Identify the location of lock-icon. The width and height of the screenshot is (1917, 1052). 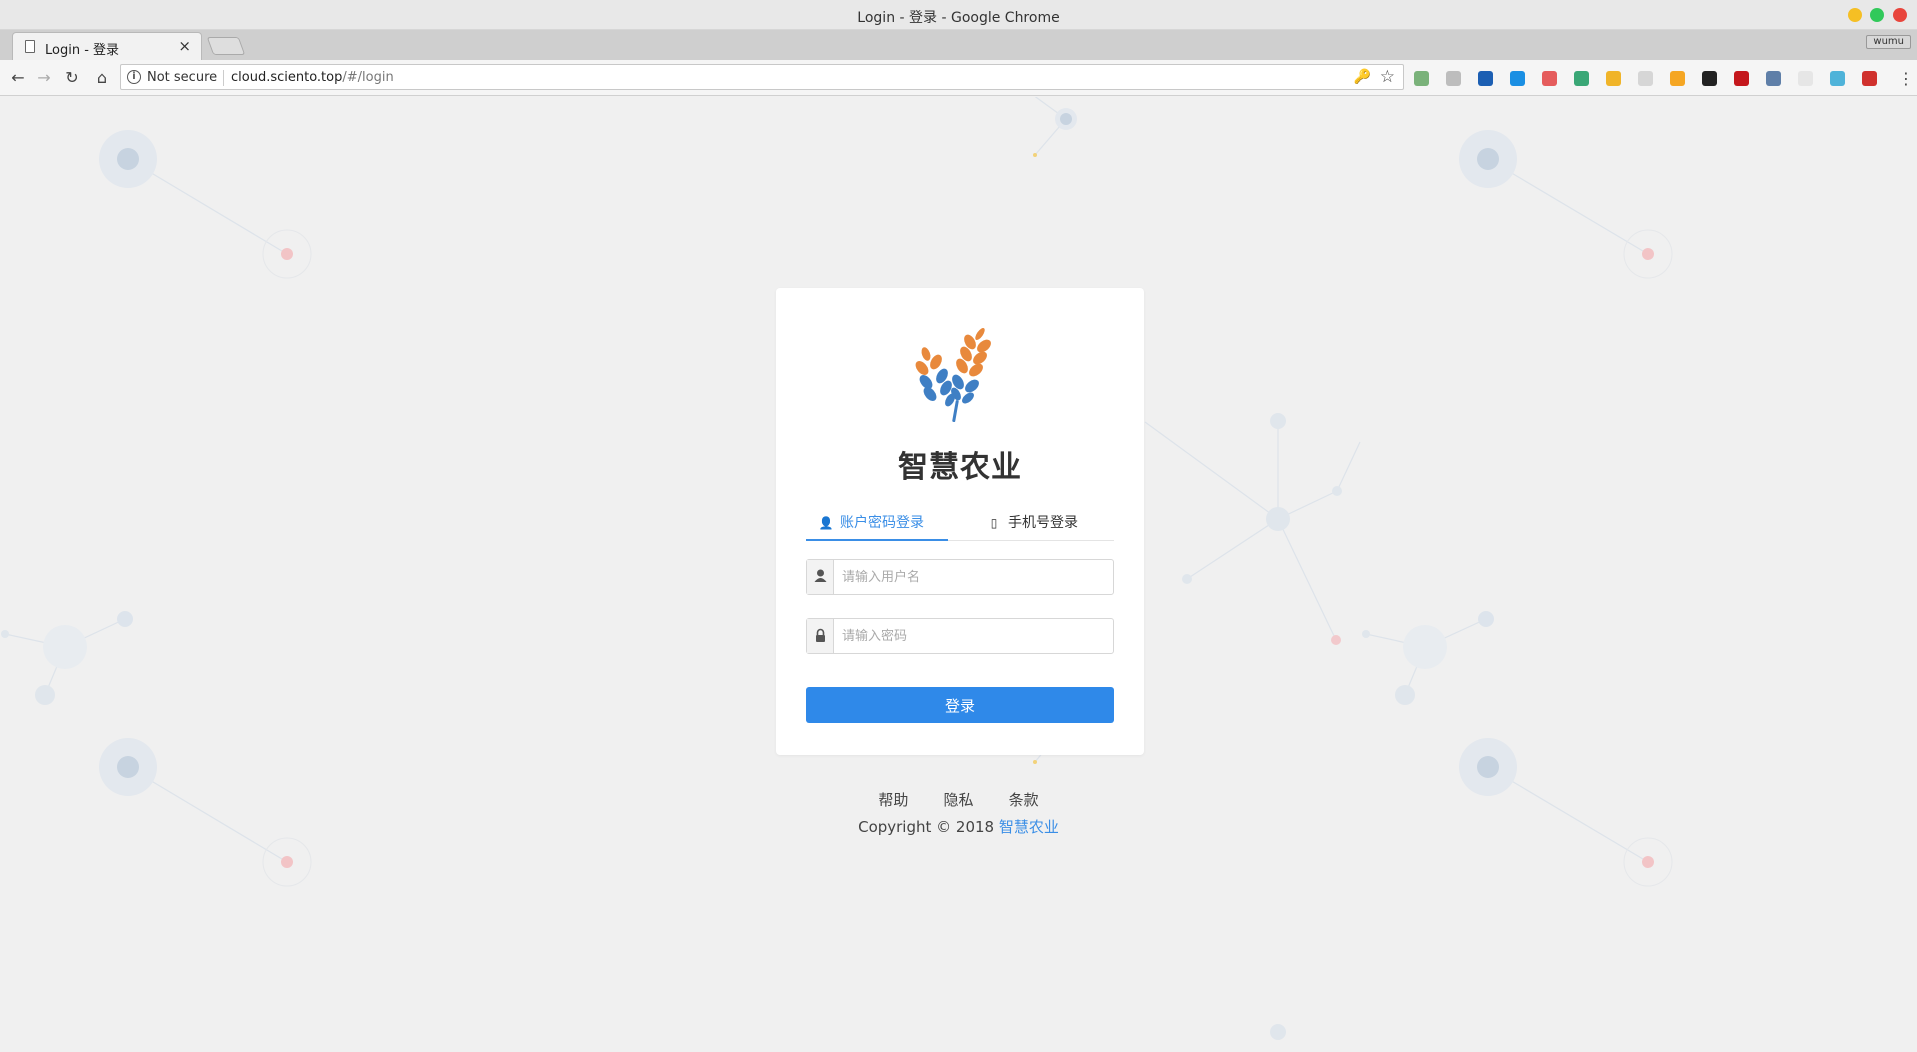
(820, 635).